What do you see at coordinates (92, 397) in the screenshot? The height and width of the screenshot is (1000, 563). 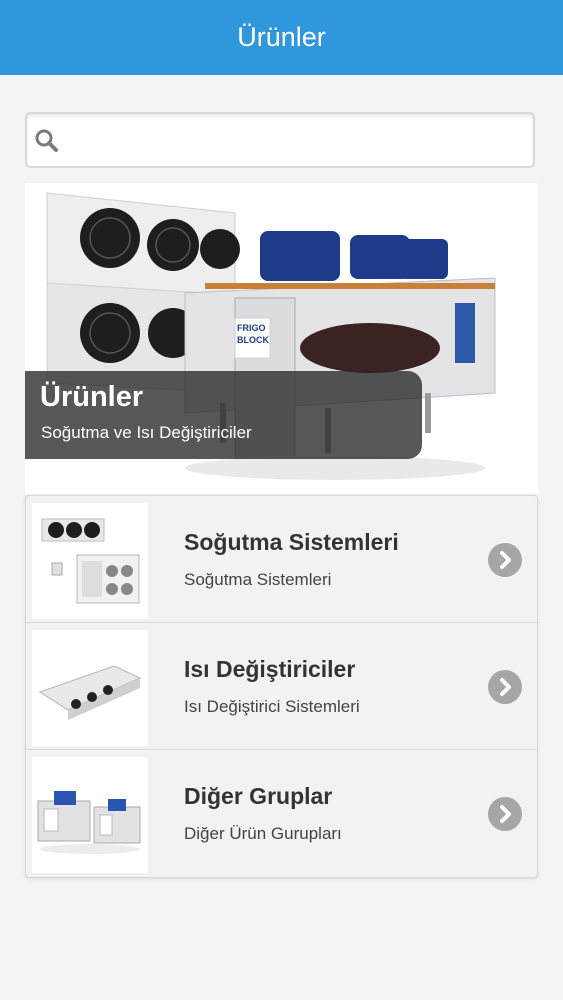 I see `hero-title: Ürünler` at bounding box center [92, 397].